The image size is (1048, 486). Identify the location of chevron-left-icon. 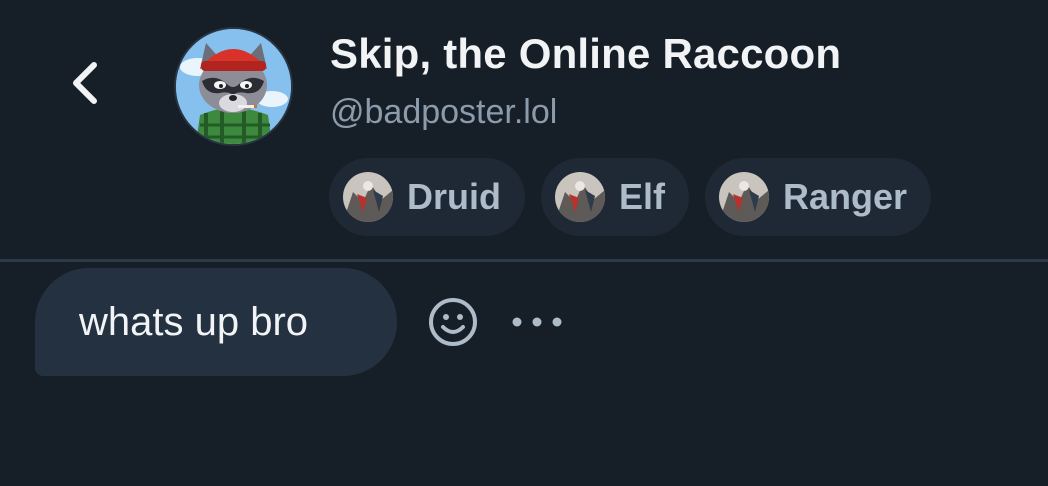
(85, 83).